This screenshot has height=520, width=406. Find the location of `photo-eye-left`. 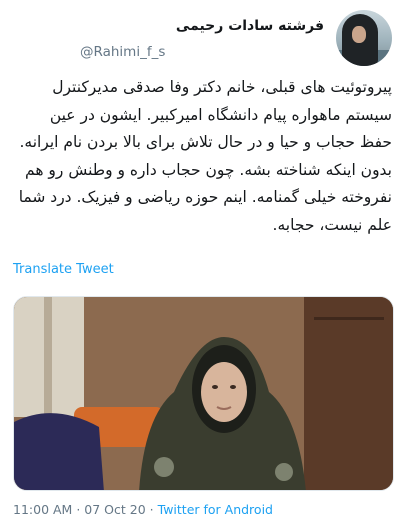

photo-eye-left is located at coordinates (215, 387).